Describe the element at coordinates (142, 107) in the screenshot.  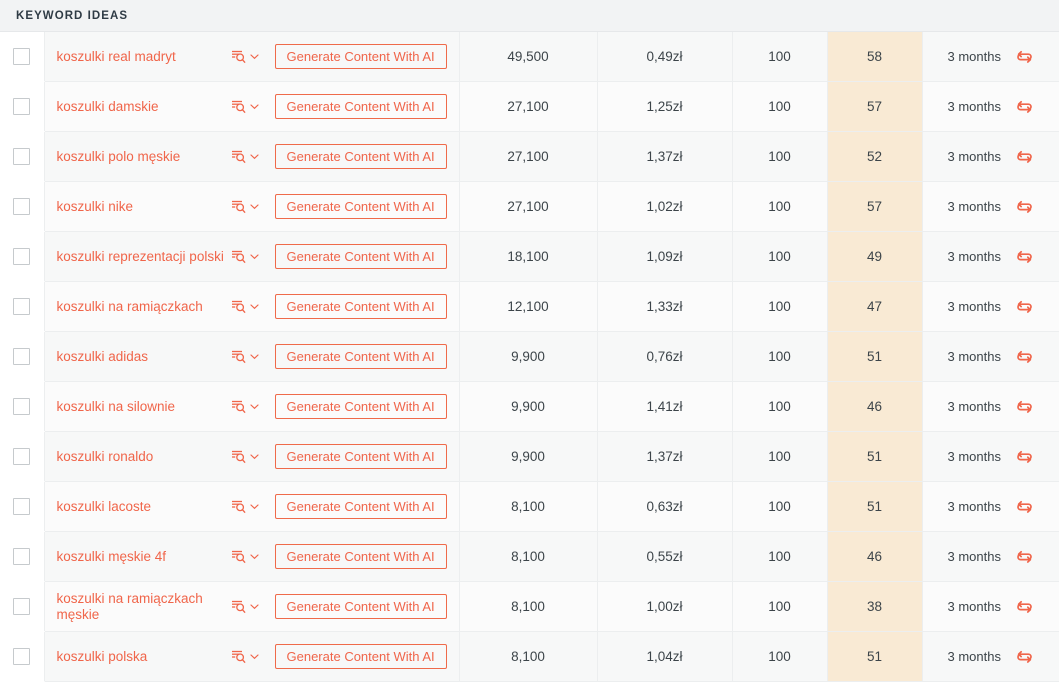
I see `keyword-link: koszulki damskie` at that location.